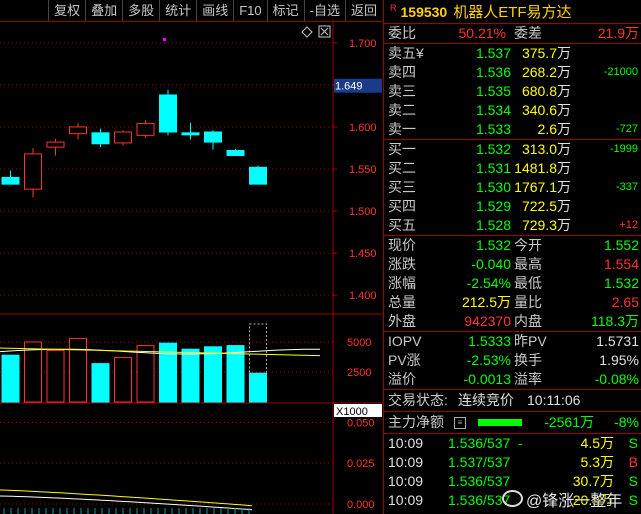  Describe the element at coordinates (402, 72) in the screenshot. I see `ask-label: 卖四` at that location.